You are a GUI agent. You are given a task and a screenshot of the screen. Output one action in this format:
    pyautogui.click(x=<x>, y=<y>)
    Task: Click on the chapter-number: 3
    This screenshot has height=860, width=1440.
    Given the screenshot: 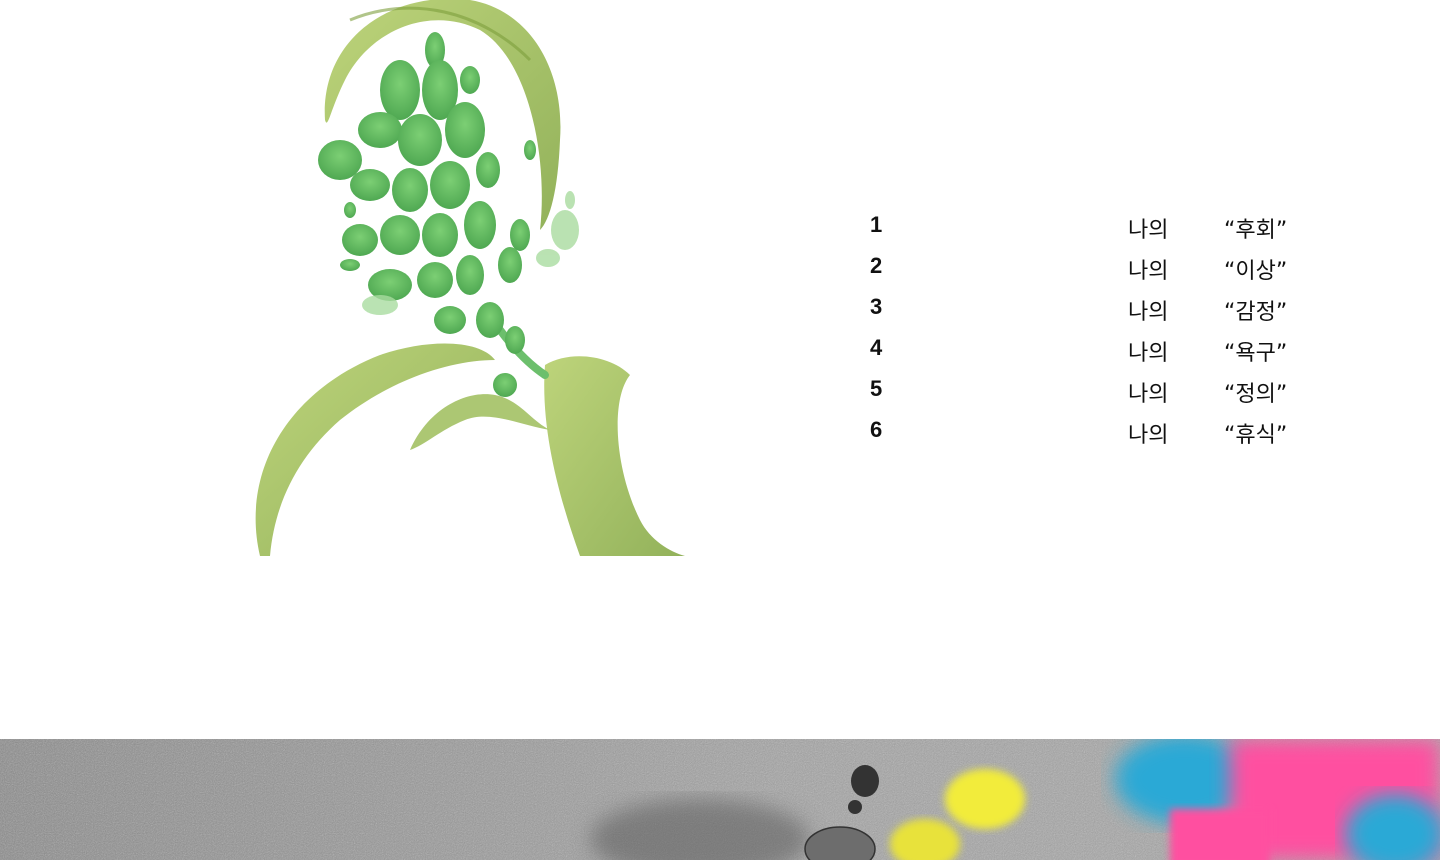 What is the action you would take?
    pyautogui.click(x=876, y=306)
    